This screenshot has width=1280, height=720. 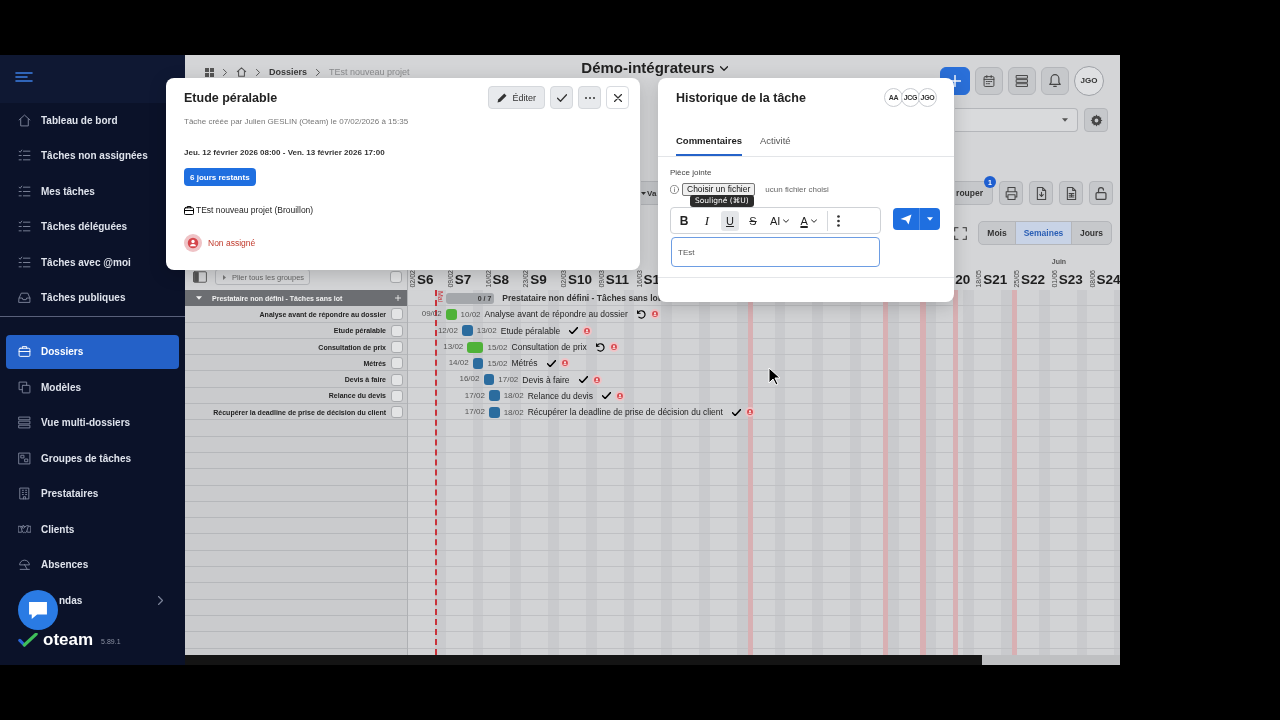 I want to click on week-label: S7, so click(x=463, y=279).